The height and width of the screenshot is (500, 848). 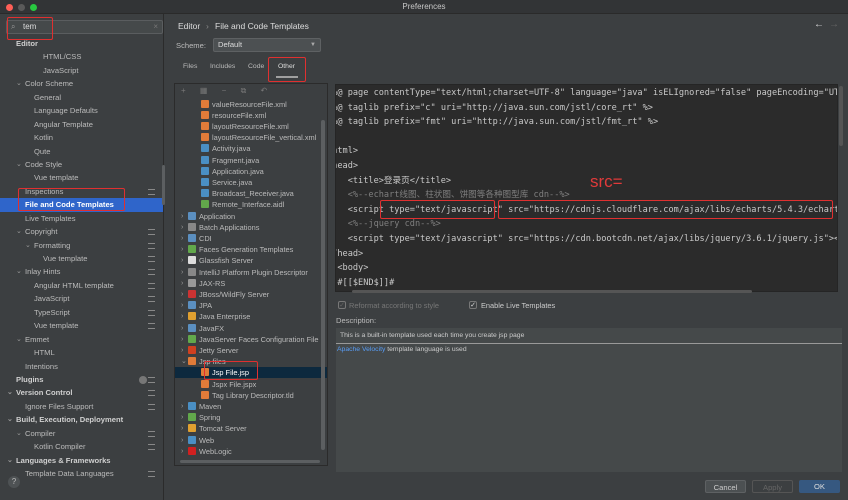 What do you see at coordinates (81, 151) in the screenshot?
I see `sidebar-item: Qute` at bounding box center [81, 151].